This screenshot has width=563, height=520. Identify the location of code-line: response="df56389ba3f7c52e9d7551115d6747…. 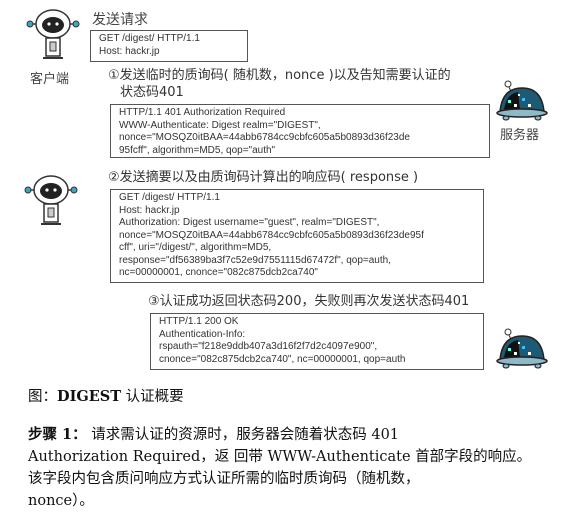
(255, 260).